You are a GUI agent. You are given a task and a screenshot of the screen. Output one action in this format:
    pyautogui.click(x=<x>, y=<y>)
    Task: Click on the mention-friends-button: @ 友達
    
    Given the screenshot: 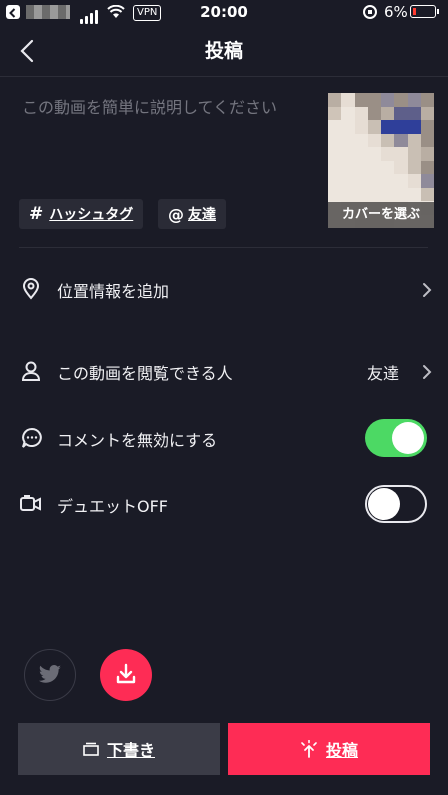 What is the action you would take?
    pyautogui.click(x=192, y=214)
    